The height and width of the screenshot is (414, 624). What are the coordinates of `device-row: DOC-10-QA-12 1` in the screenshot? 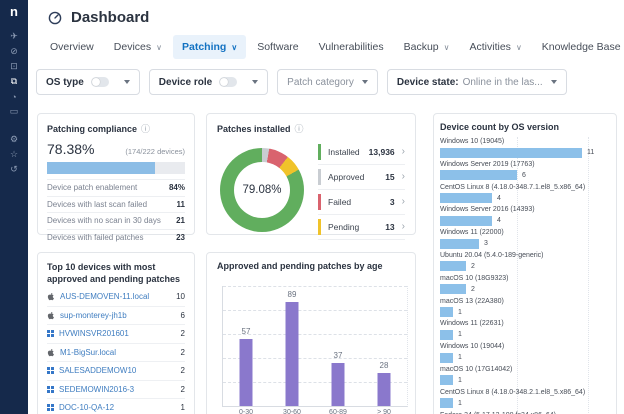 It's located at (116, 406).